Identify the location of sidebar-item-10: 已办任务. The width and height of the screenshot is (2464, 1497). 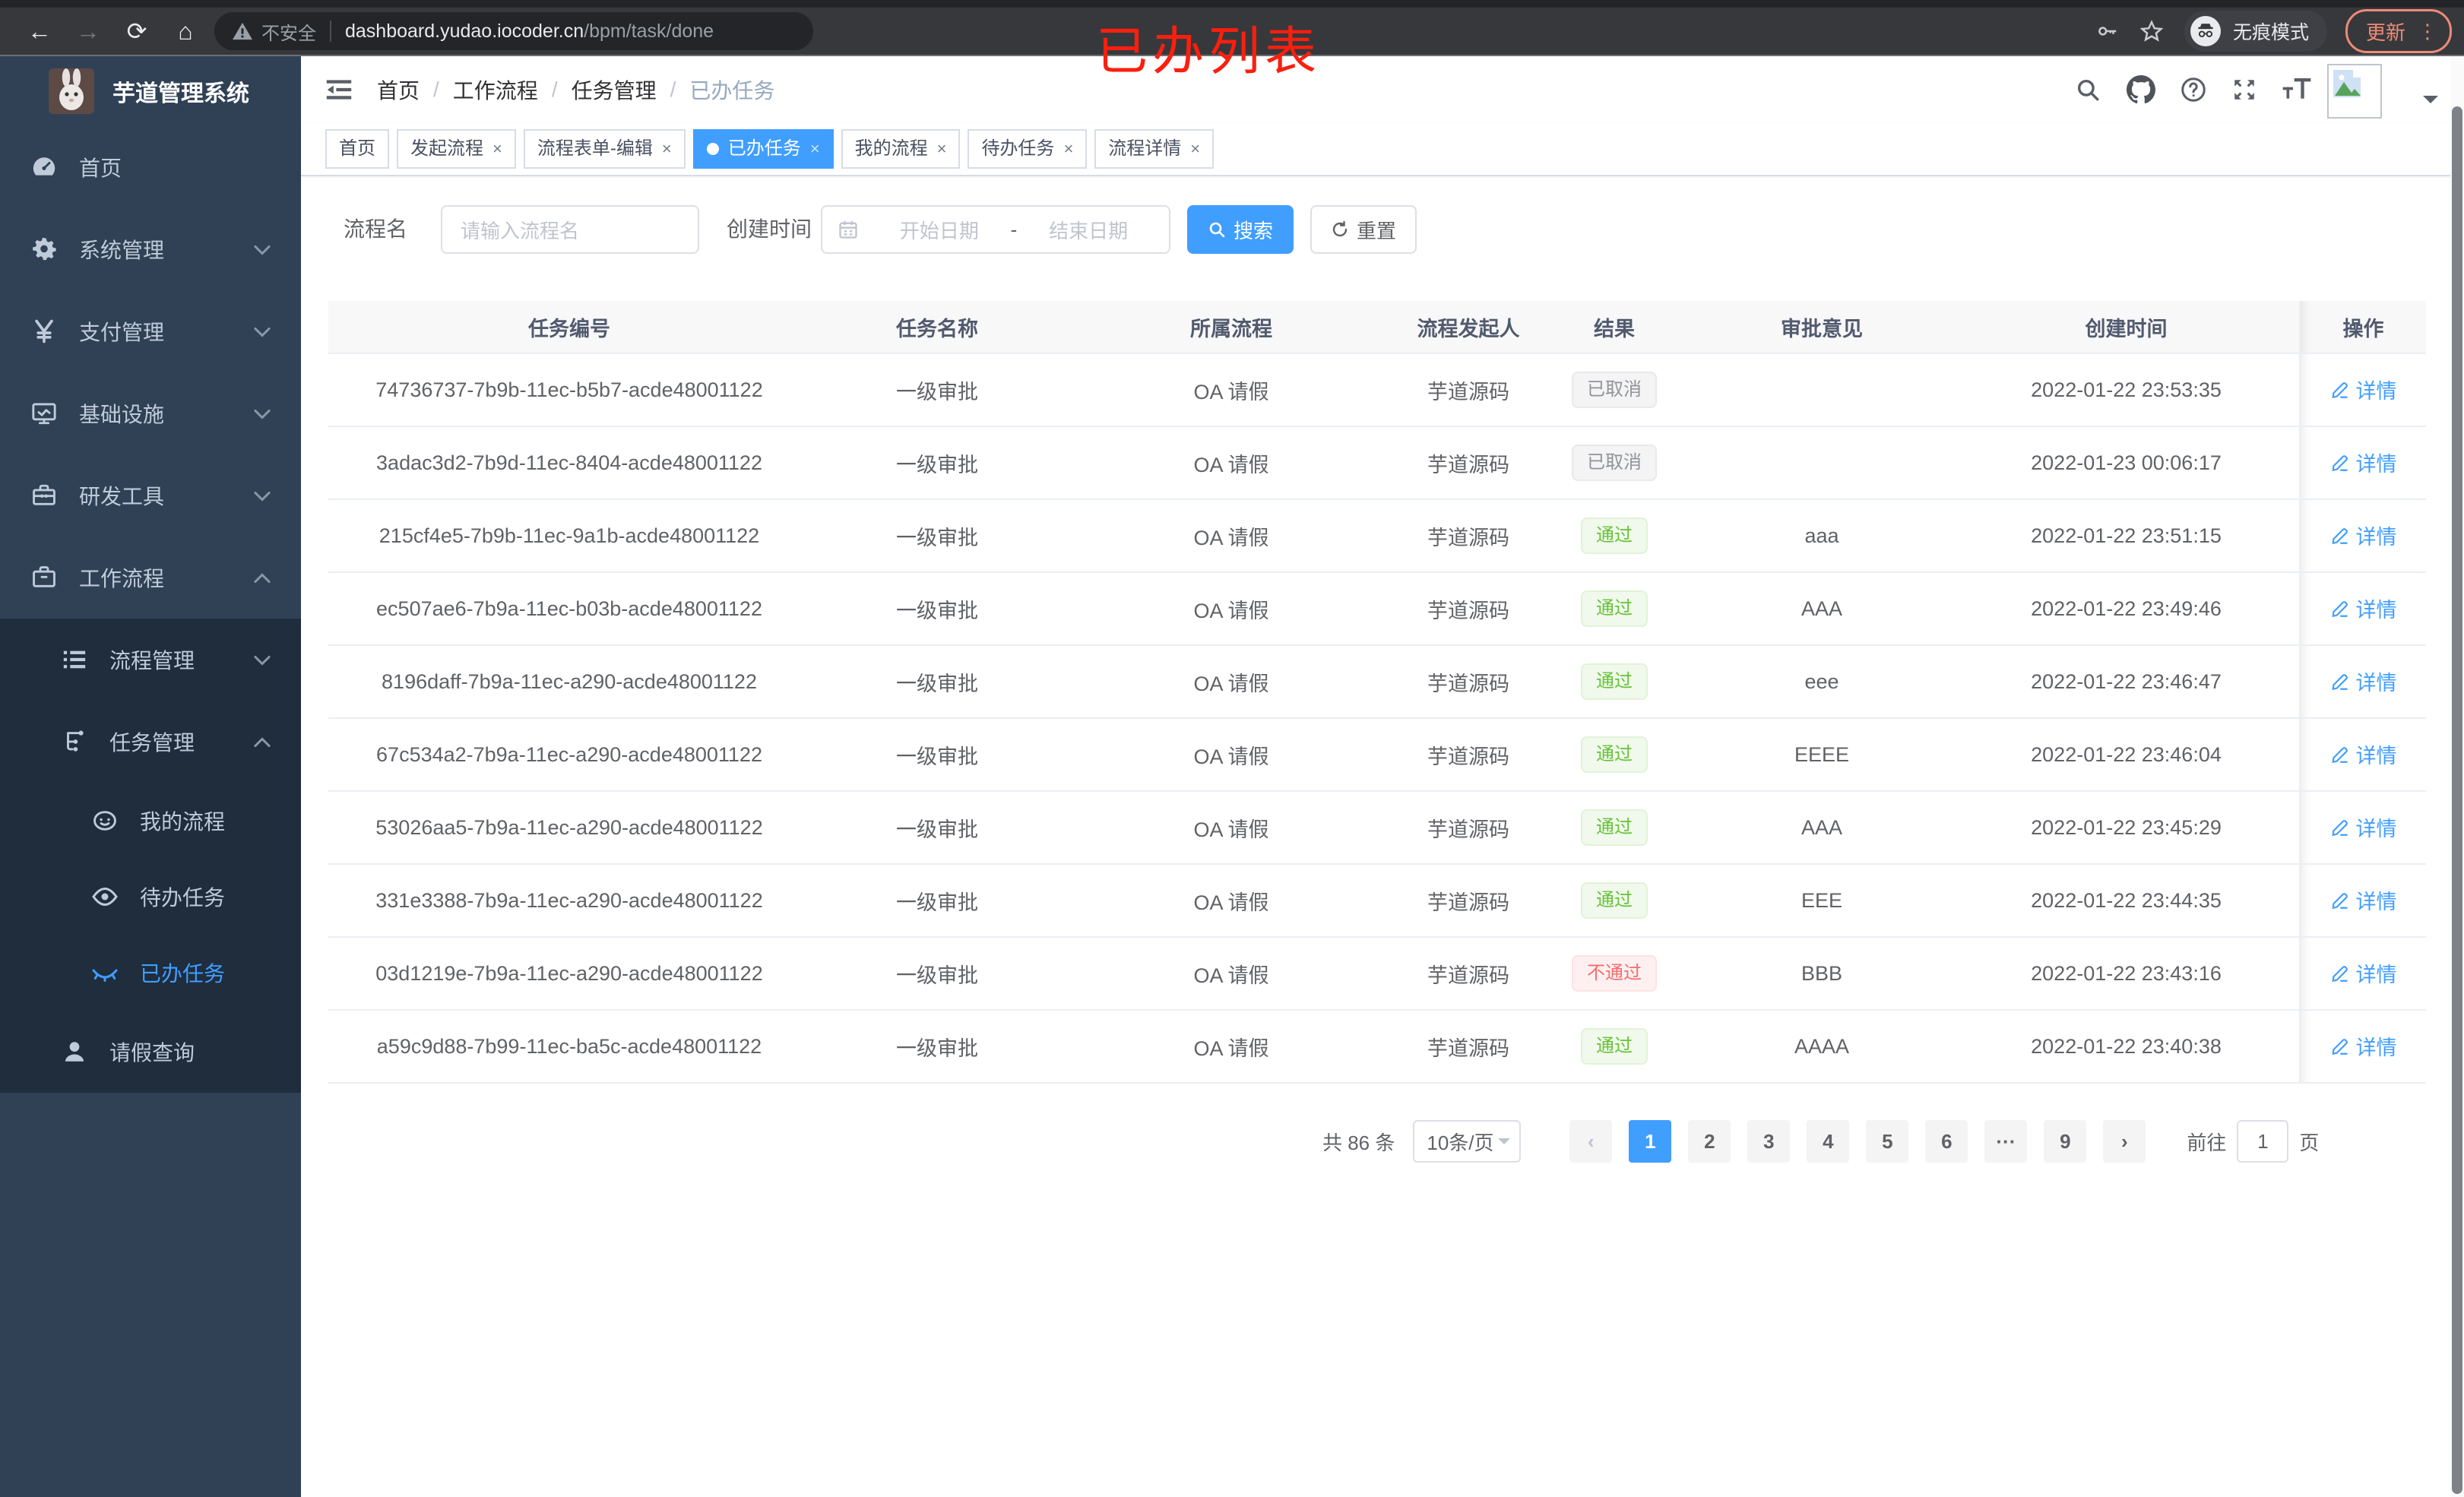
(150, 973).